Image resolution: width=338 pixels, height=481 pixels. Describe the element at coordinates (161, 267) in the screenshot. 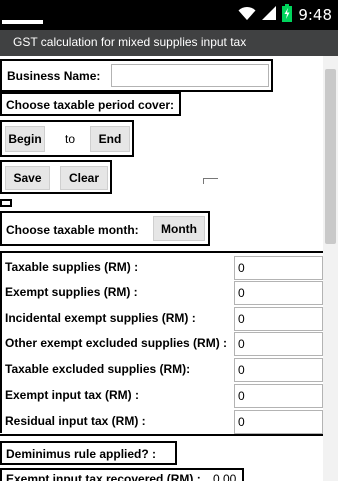

I see `field-row: Taxable supplies (RM) :` at that location.